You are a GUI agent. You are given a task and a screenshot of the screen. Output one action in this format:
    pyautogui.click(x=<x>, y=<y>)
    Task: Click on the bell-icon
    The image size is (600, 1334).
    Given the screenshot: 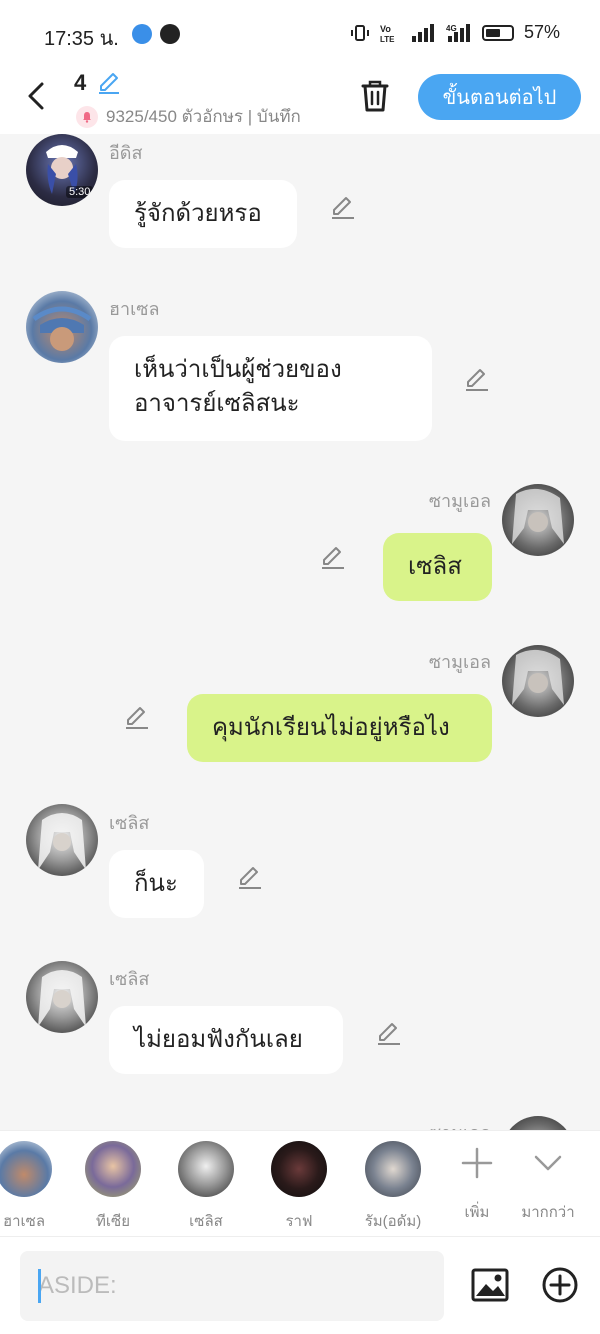 What is the action you would take?
    pyautogui.click(x=87, y=116)
    